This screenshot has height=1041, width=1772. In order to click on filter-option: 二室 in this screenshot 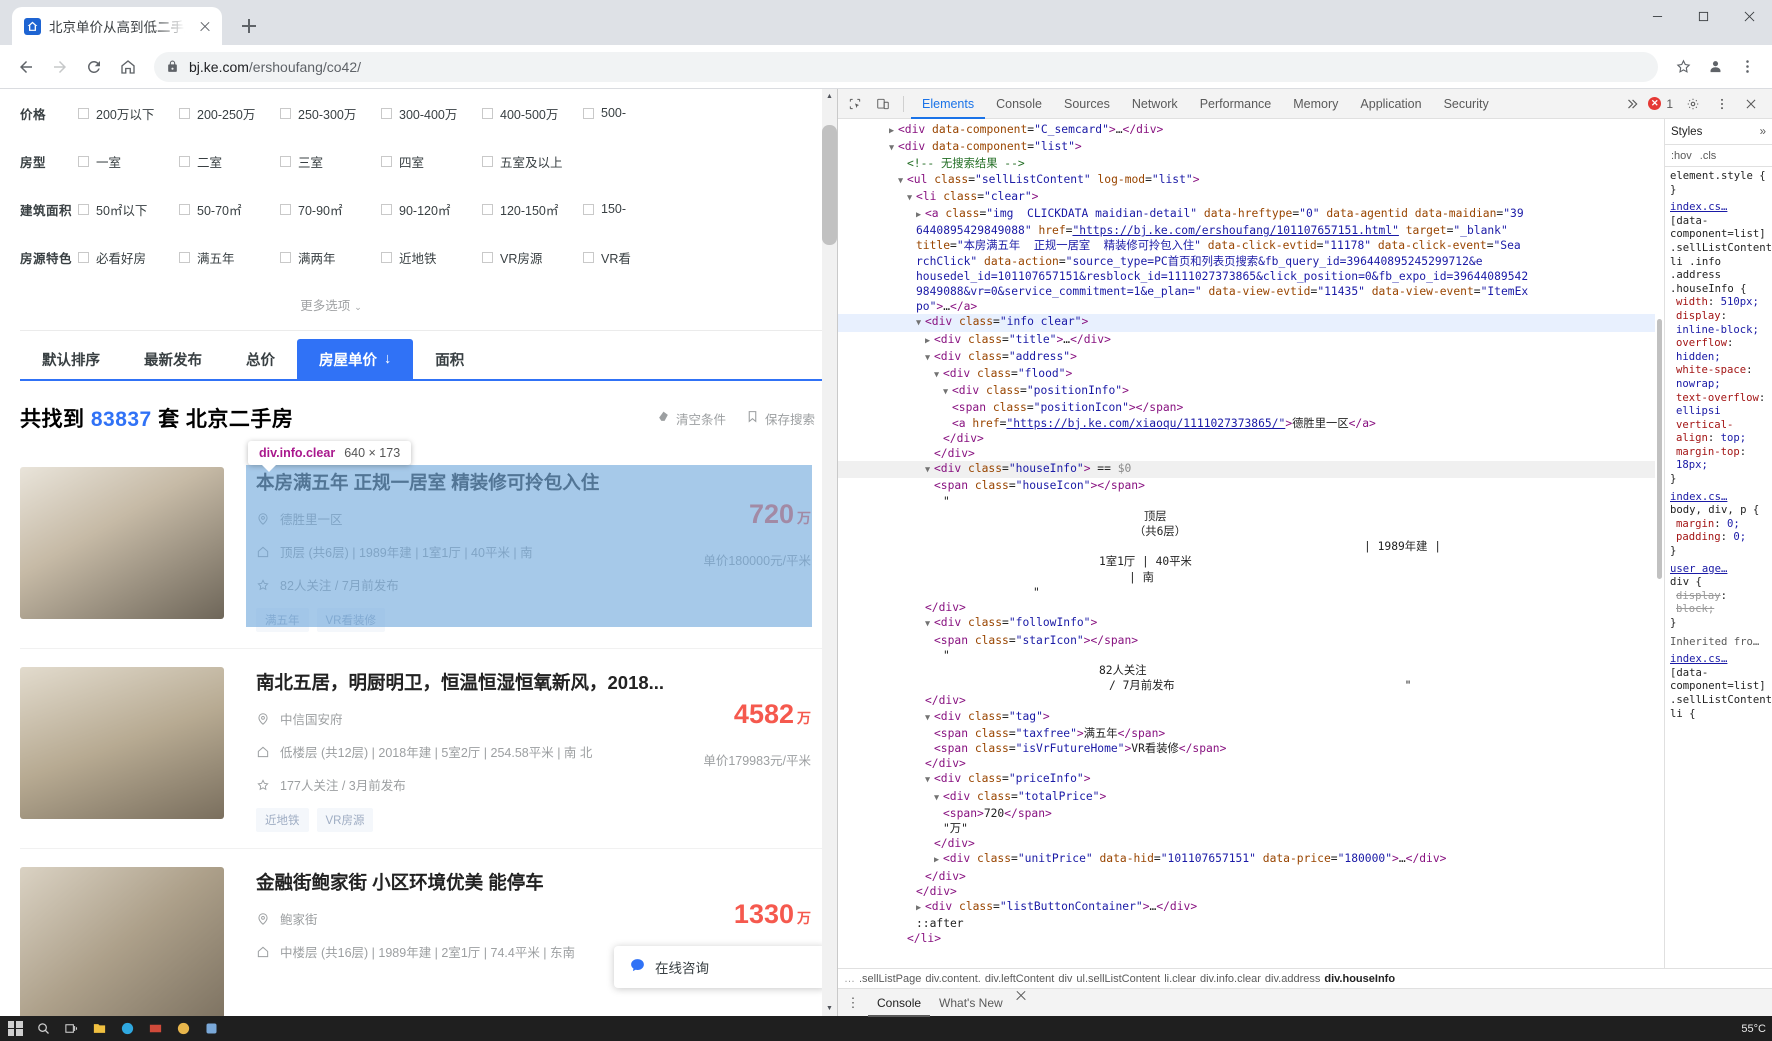, I will do `click(229, 161)`.